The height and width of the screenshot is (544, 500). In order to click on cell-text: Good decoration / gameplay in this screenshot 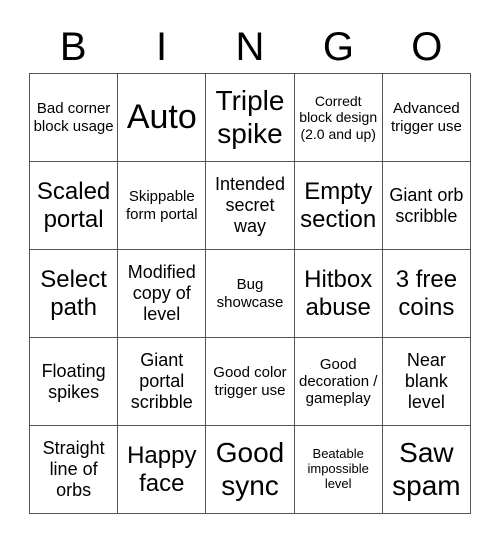, I will do `click(338, 381)`.